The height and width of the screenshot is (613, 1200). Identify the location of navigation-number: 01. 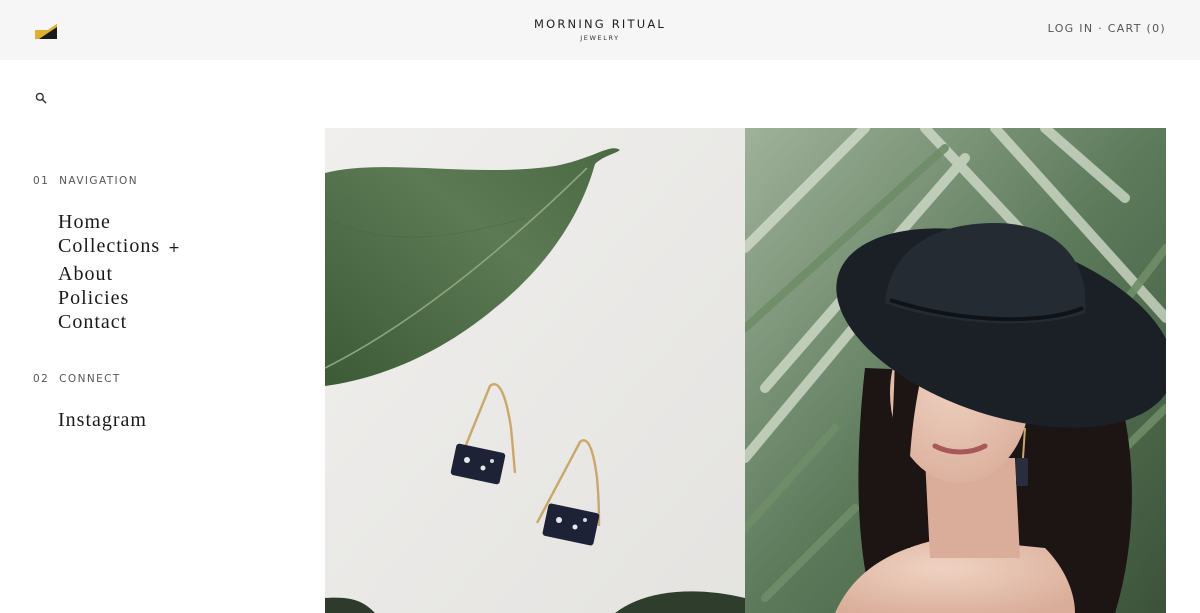
(41, 181).